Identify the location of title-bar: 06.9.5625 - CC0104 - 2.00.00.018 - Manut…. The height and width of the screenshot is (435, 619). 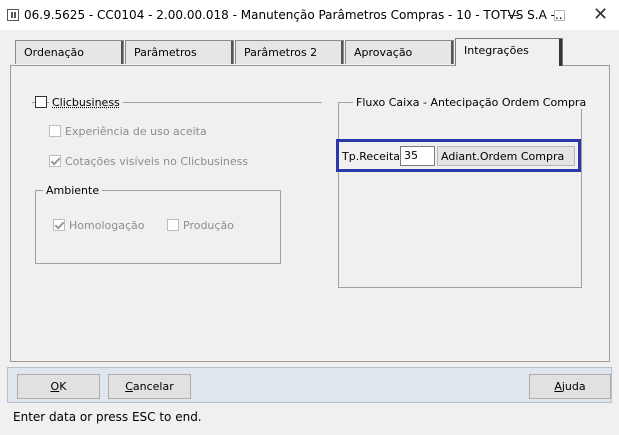
(309, 15).